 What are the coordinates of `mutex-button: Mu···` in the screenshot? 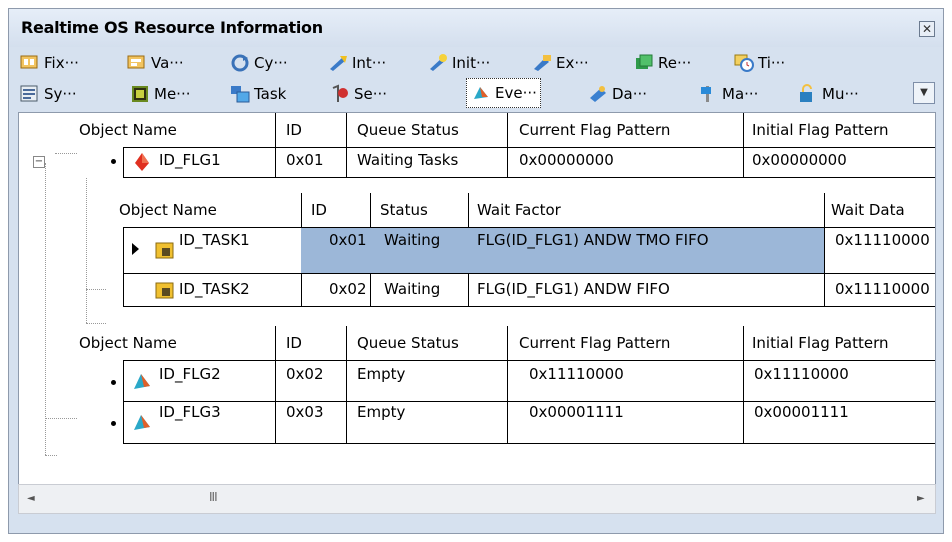 It's located at (828, 94).